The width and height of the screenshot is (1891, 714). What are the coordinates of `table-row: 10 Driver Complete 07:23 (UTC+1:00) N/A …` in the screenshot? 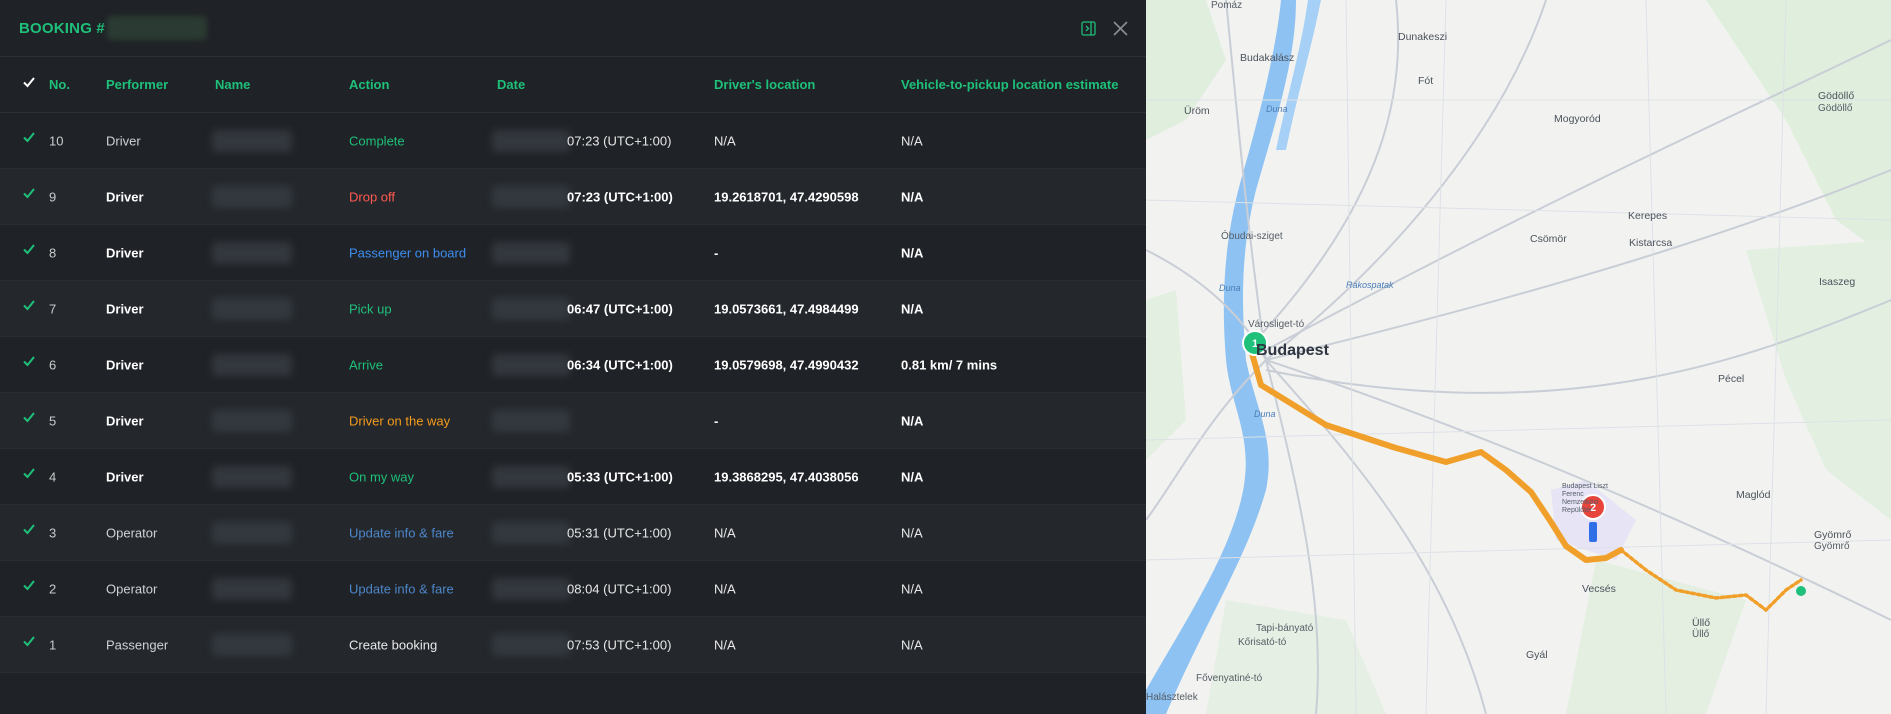 It's located at (573, 141).